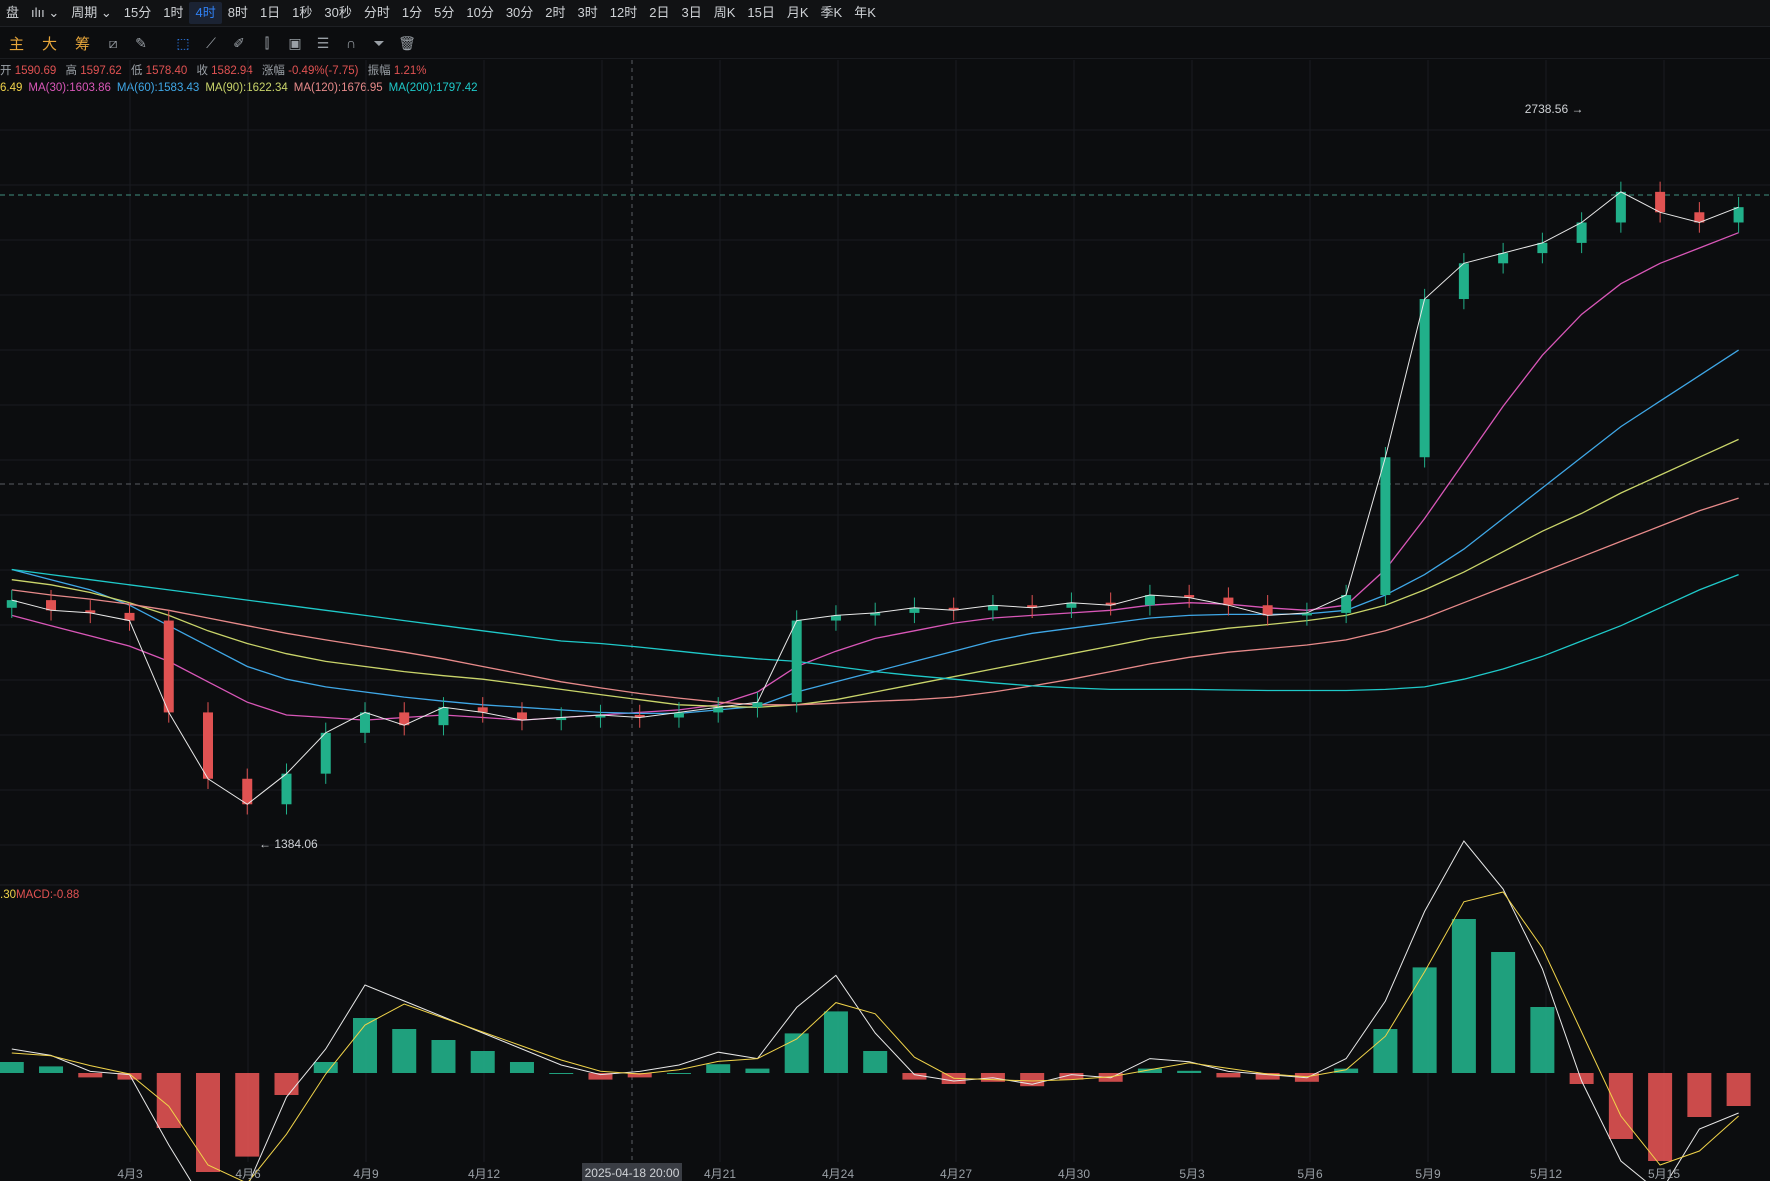  Describe the element at coordinates (838, 1174) in the screenshot. I see `x-tick-label: 4月24` at that location.